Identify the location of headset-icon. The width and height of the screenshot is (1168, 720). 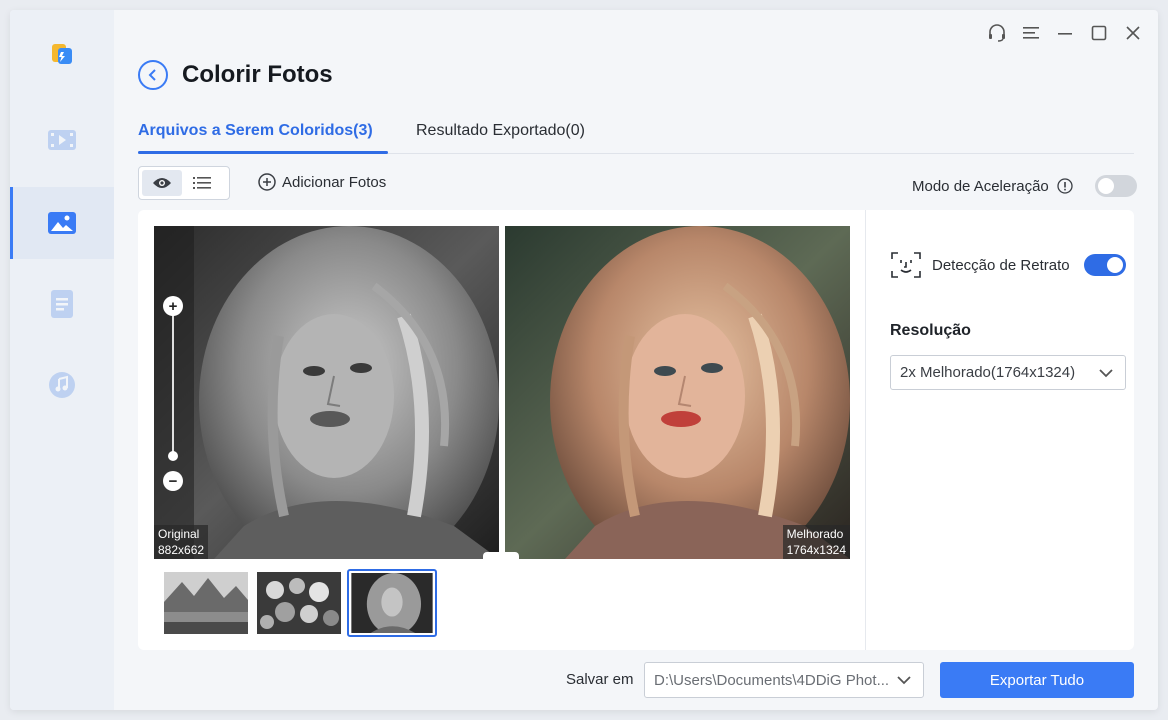
(997, 33).